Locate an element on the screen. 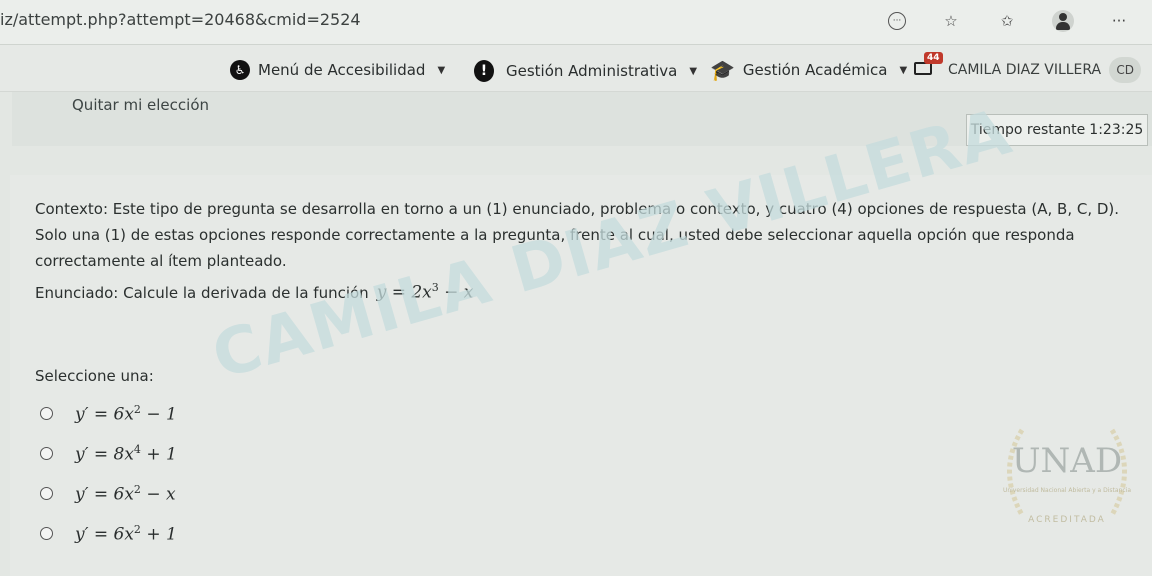  user-menu: CAMILA DIAZ VILLERA CD is located at coordinates (1045, 70).